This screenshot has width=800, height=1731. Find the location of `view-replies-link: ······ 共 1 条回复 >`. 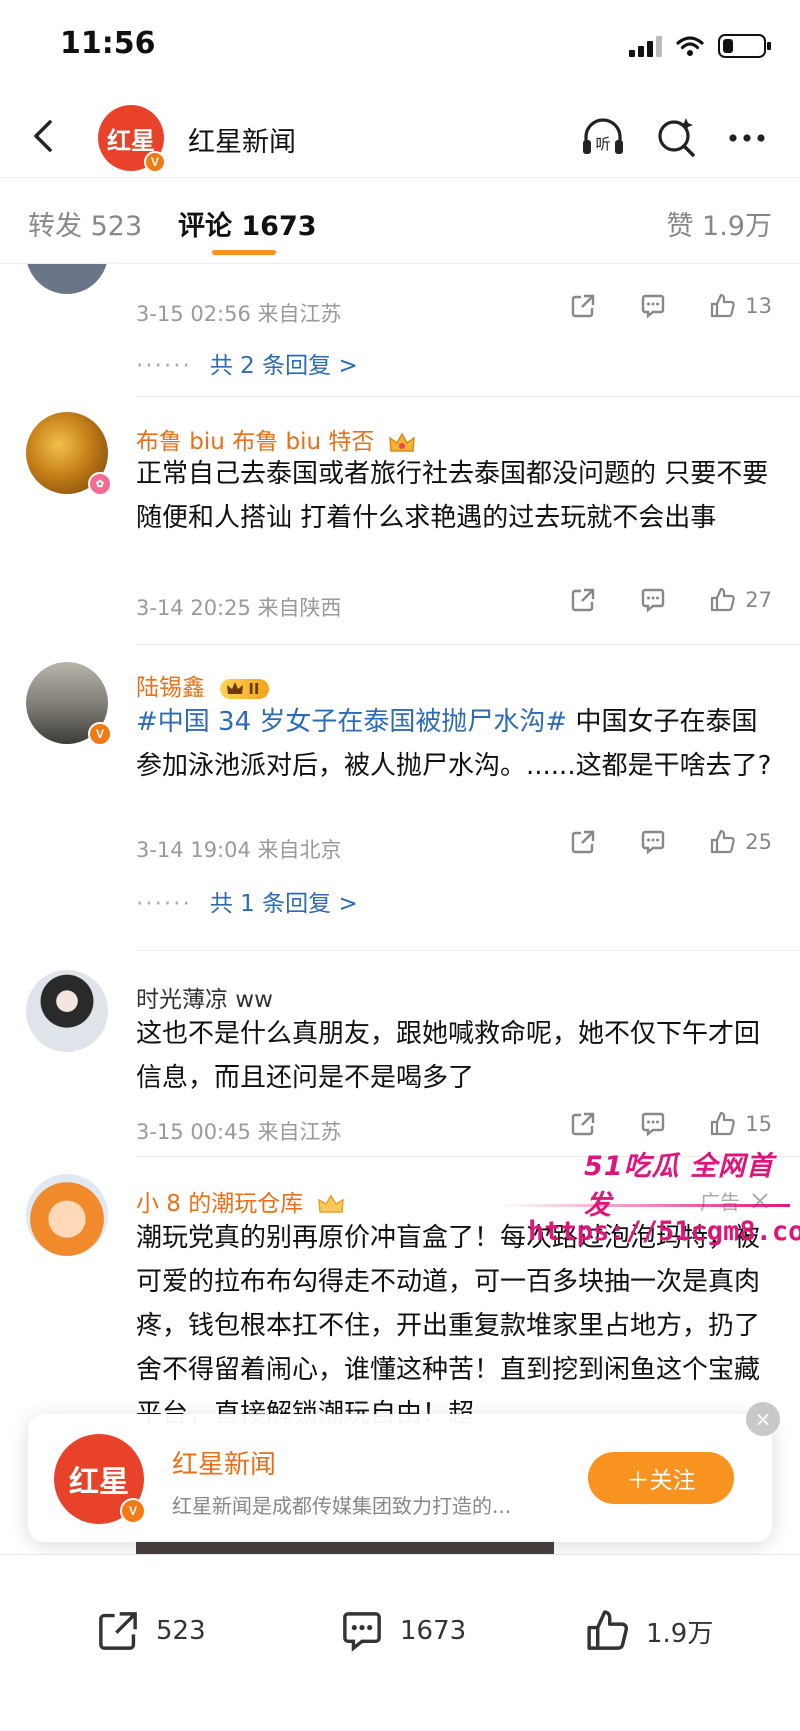

view-replies-link: ······ 共 1 条回复 > is located at coordinates (247, 901).